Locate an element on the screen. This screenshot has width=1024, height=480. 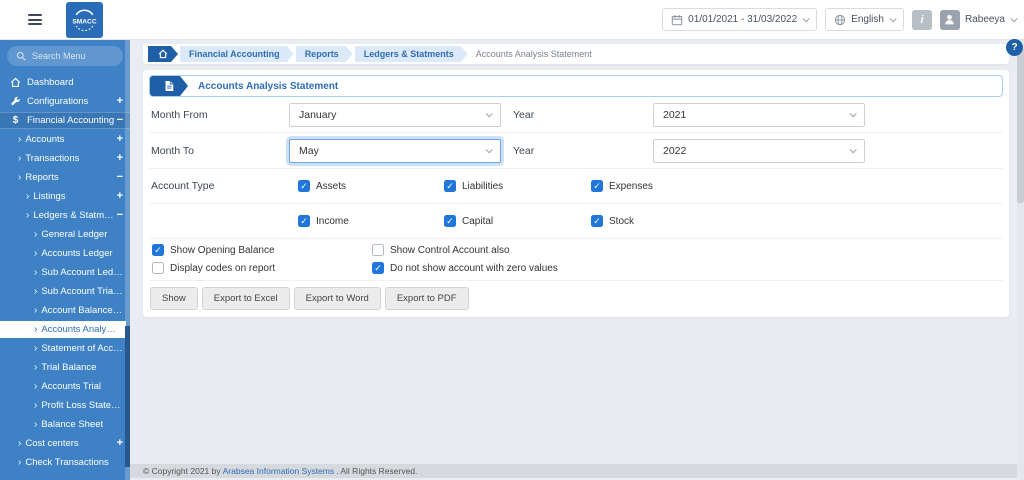
breadcrumb-item-ledgers-statments: Ledgers & Statments is located at coordinates (411, 54).